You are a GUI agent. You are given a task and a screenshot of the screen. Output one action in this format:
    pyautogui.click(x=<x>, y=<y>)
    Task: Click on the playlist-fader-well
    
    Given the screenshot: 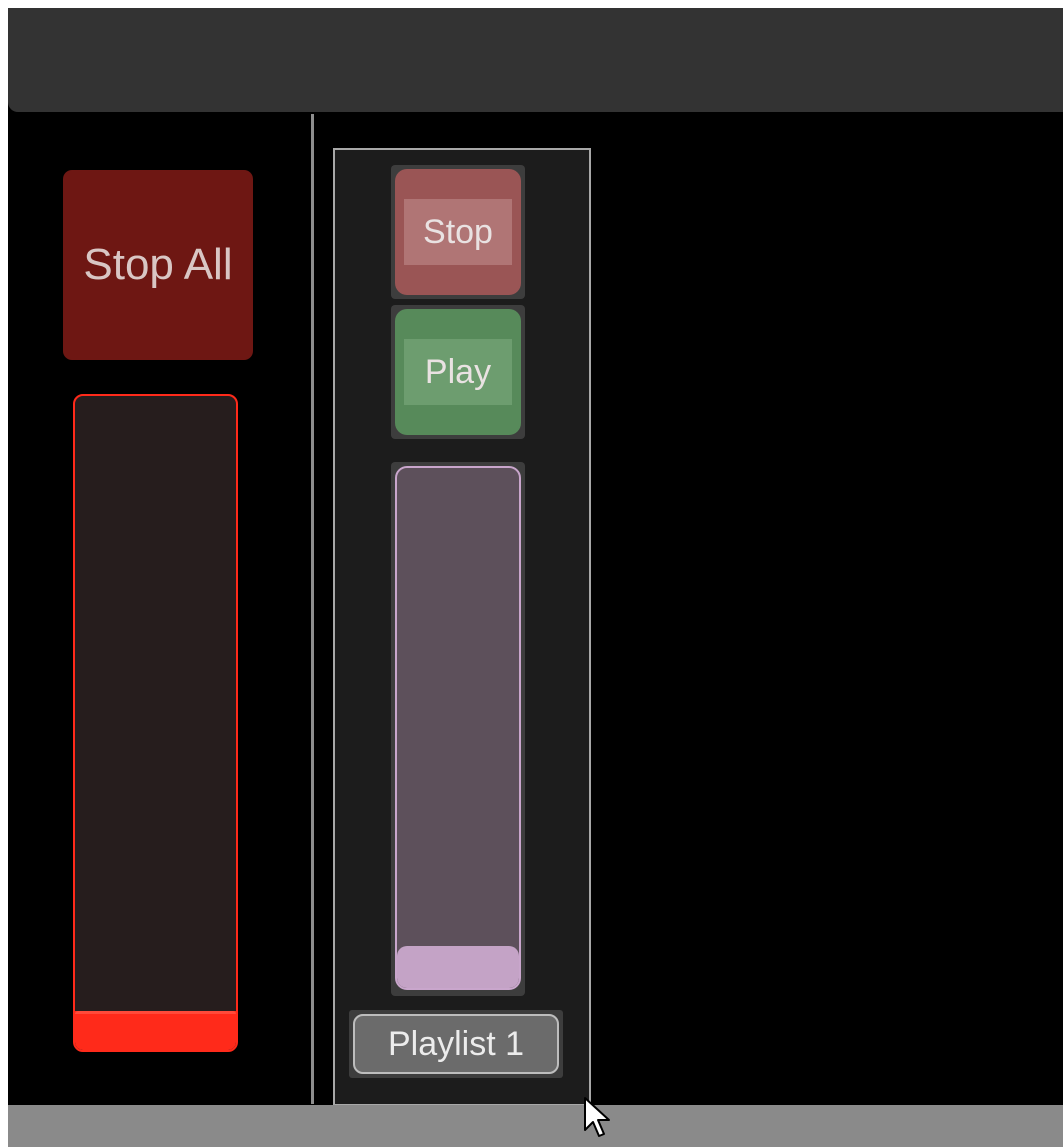 What is the action you would take?
    pyautogui.click(x=458, y=729)
    